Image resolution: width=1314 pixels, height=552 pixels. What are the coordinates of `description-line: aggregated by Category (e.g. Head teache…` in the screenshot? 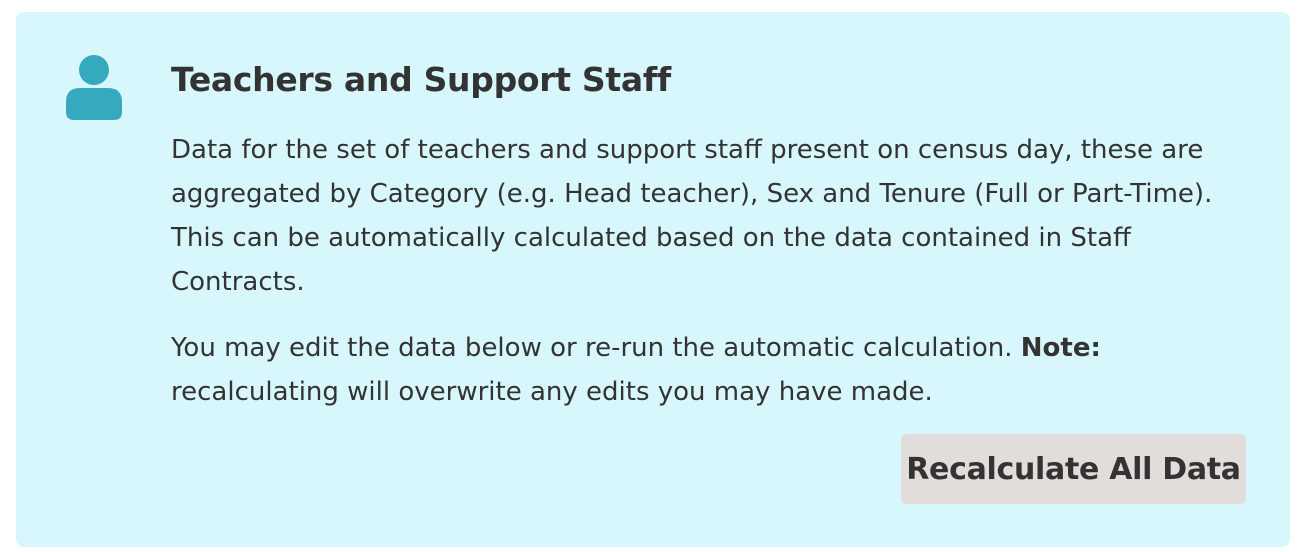 It's located at (692, 194).